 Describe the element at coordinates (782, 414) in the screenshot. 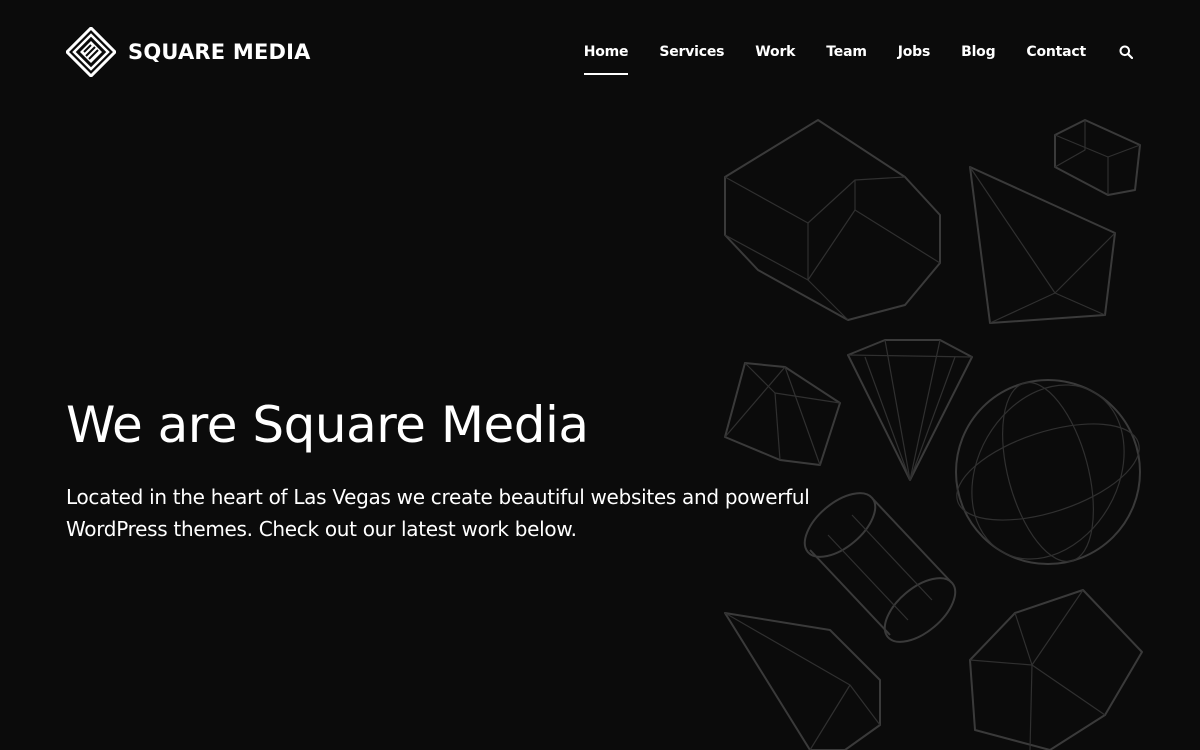

I see `cube-middle-shape` at that location.